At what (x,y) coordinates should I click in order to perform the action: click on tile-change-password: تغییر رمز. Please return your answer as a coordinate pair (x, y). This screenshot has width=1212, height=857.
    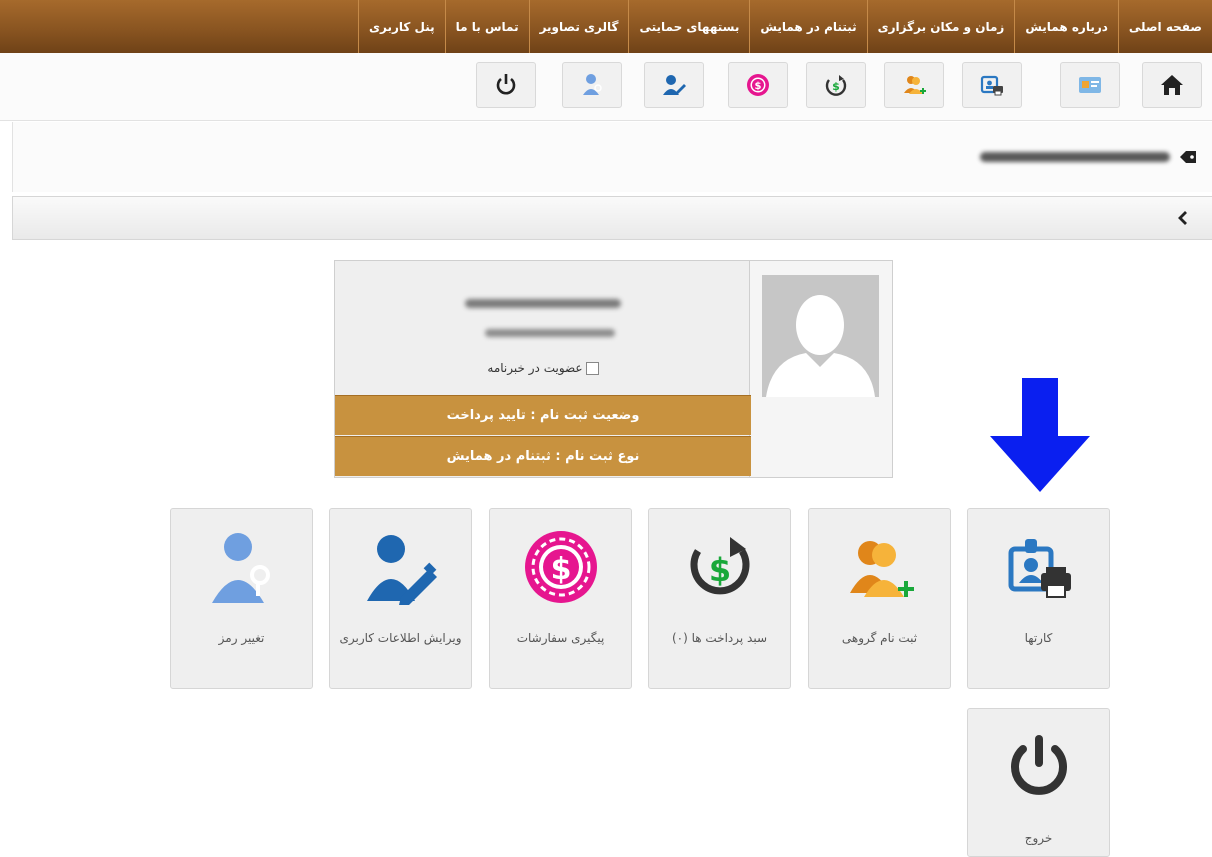
    Looking at the image, I should click on (241, 598).